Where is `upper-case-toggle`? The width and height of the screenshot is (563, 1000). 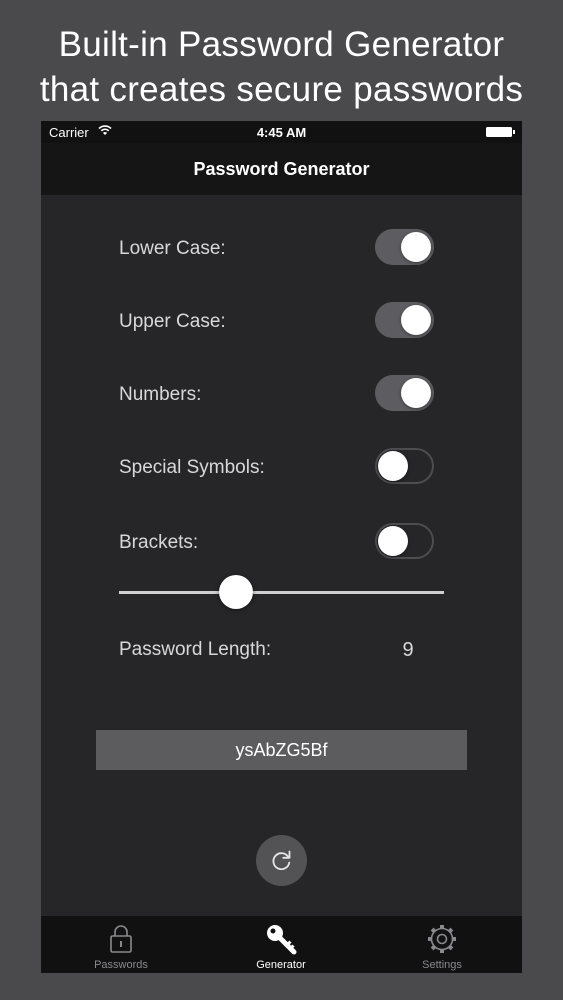
upper-case-toggle is located at coordinates (404, 320).